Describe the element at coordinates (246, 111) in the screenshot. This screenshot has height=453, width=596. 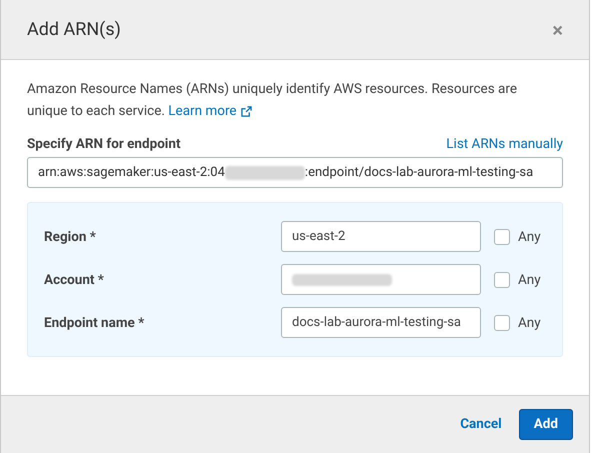
I see `external-link-icon` at that location.